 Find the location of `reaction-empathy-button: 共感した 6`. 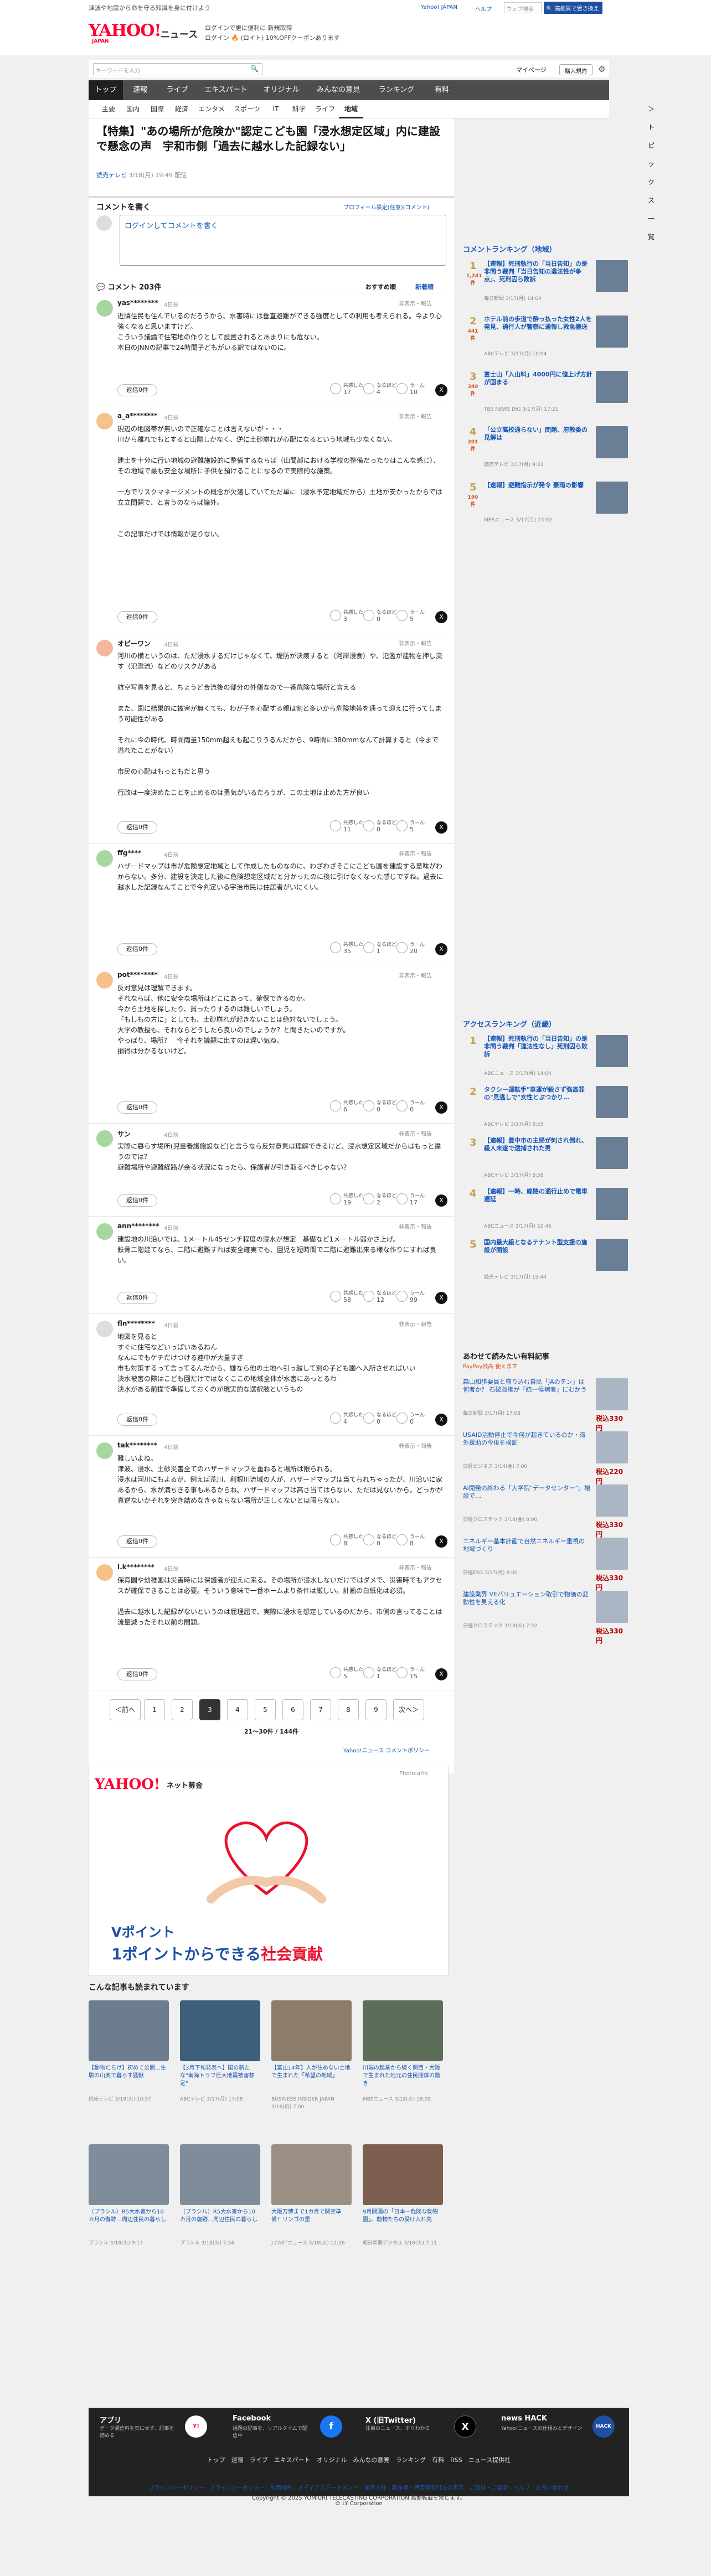

reaction-empathy-button: 共感した 6 is located at coordinates (346, 1106).